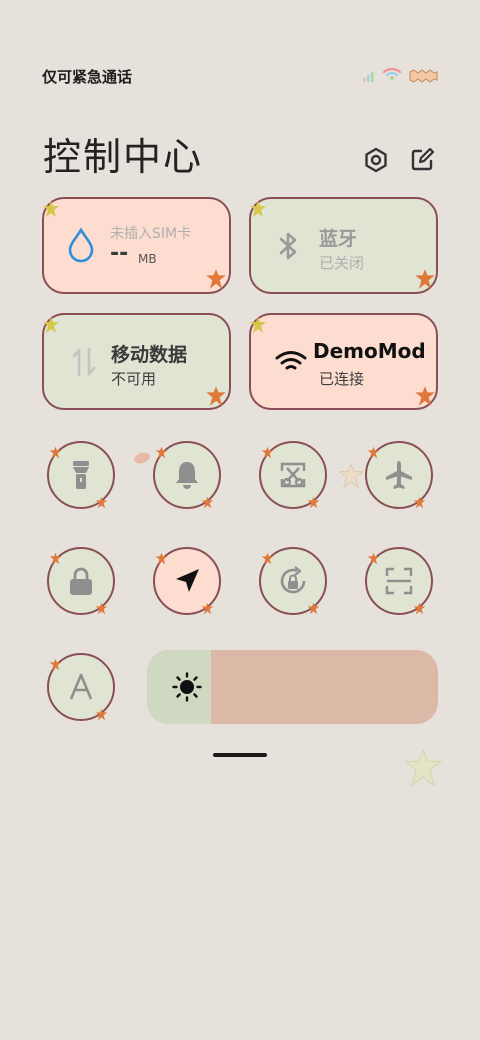 The height and width of the screenshot is (1040, 480). I want to click on bluetooth-tile: 蓝牙 已关闭, so click(343, 245).